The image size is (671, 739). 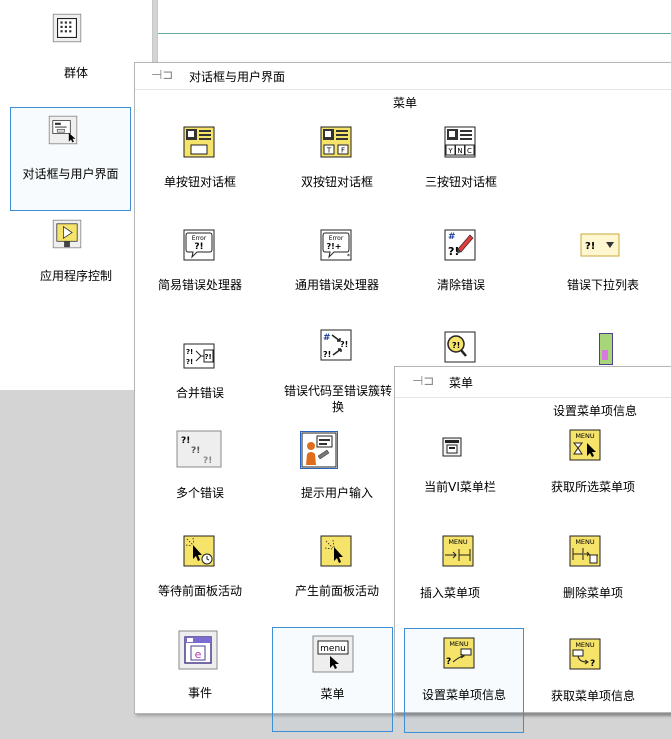 I want to click on palette-item-label: 清除错误, so click(x=460, y=285).